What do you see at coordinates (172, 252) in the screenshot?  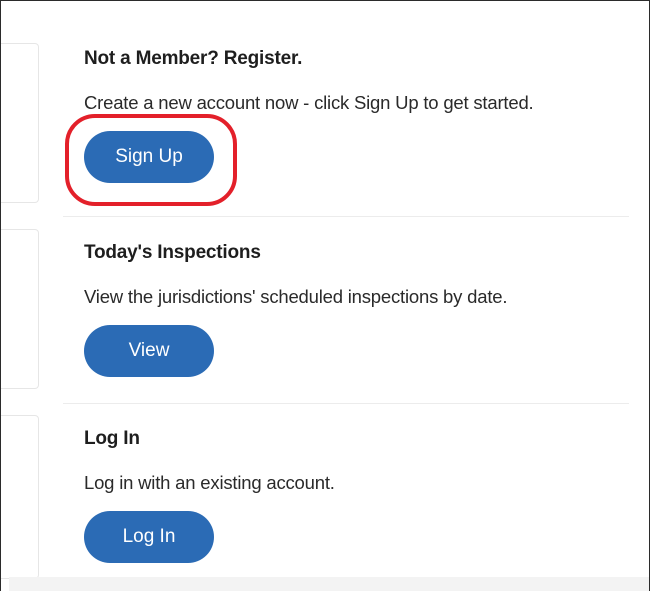 I see `inspections-title: Today's Inspections` at bounding box center [172, 252].